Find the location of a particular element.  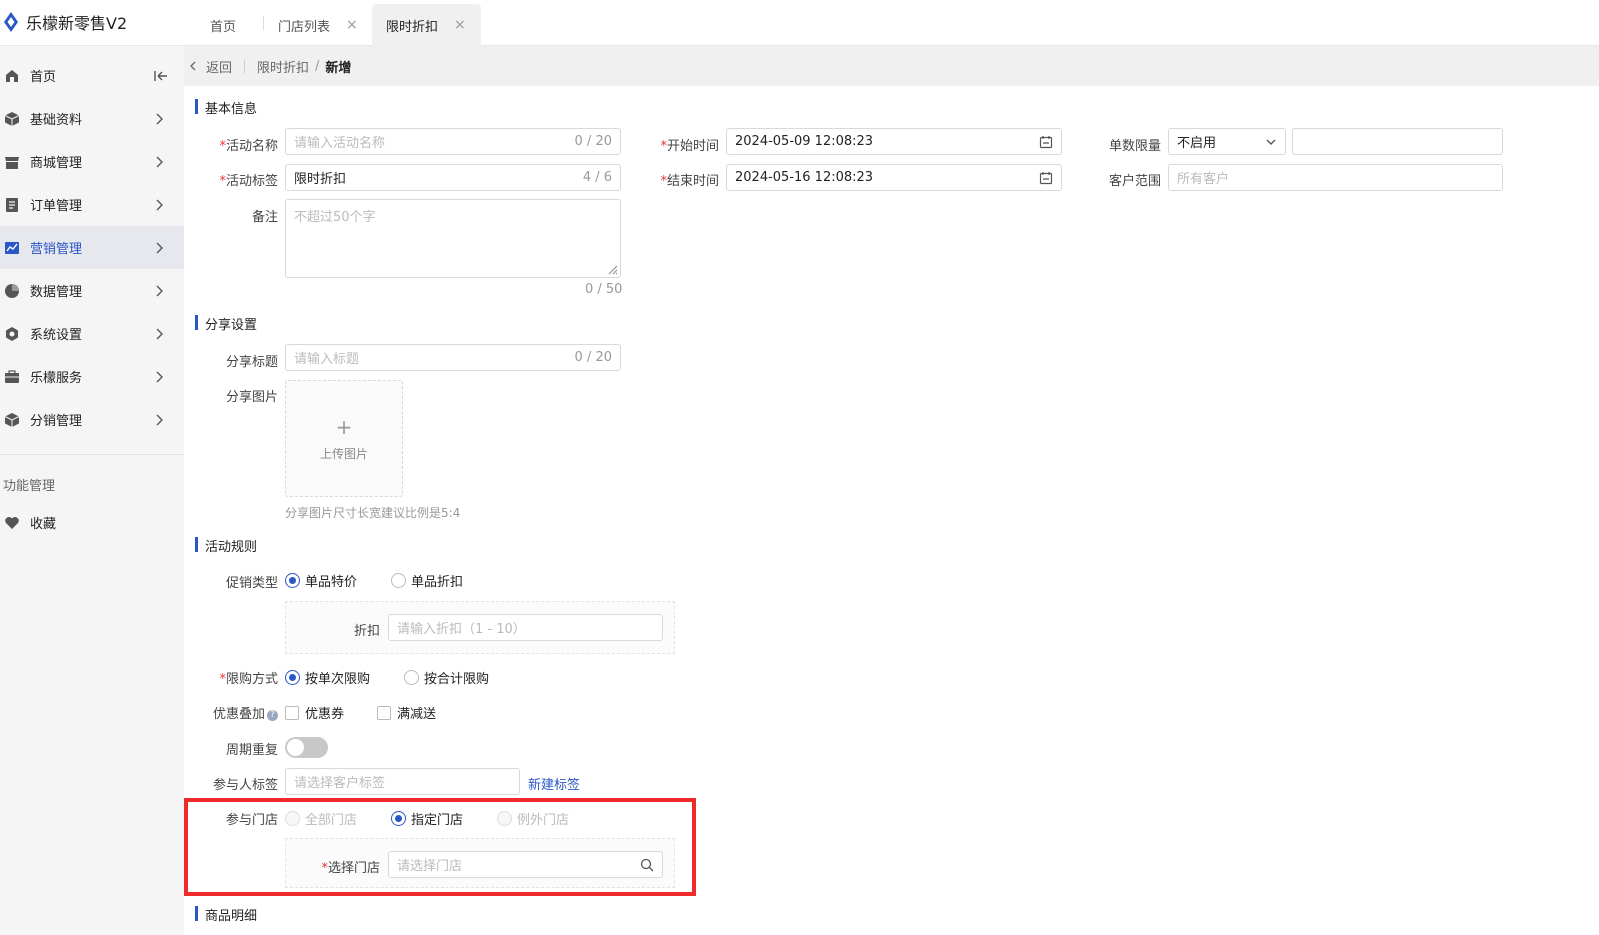

shop-icon is located at coordinates (12, 162).